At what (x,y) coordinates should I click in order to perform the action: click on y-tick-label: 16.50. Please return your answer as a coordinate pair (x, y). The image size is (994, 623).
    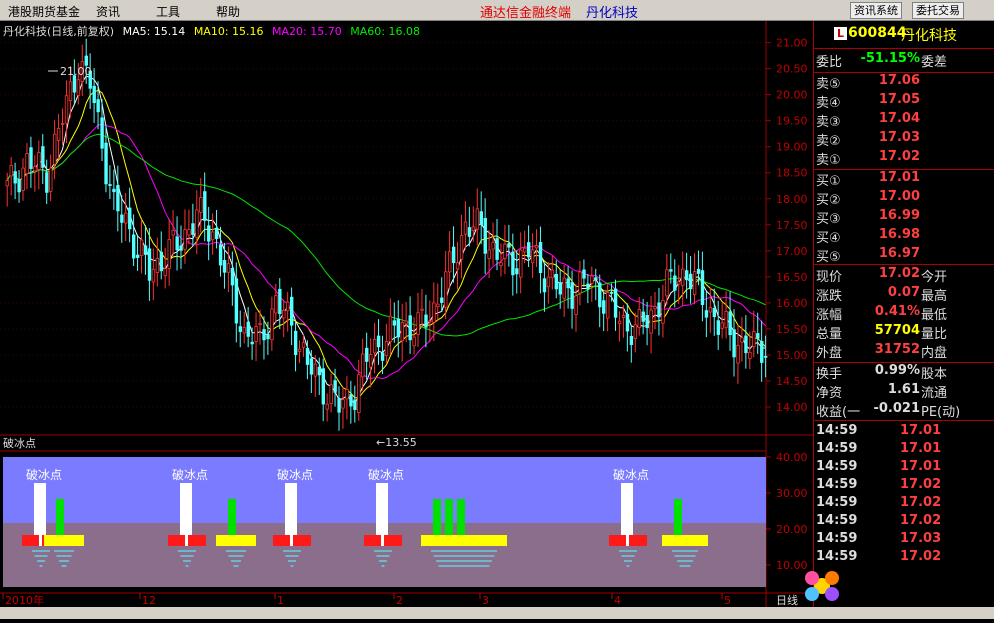
    Looking at the image, I should click on (792, 277).